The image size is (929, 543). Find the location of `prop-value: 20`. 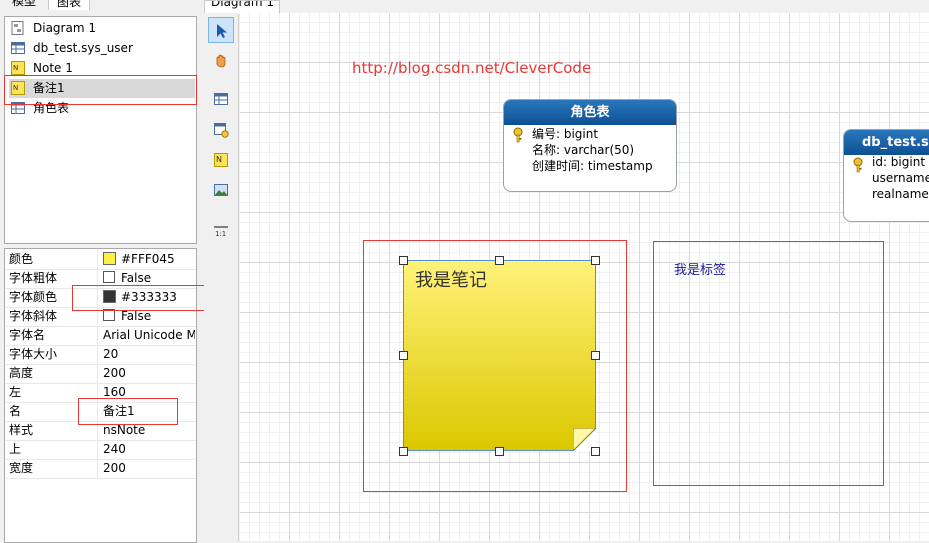

prop-value: 20 is located at coordinates (149, 354).